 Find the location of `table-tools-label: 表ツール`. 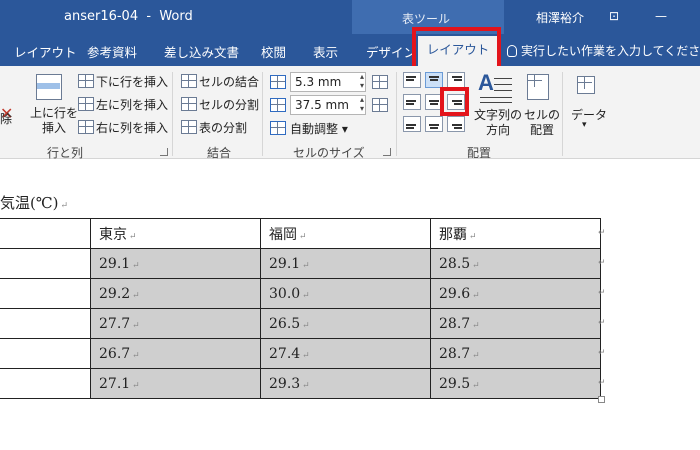

table-tools-label: 表ツール is located at coordinates (426, 19).